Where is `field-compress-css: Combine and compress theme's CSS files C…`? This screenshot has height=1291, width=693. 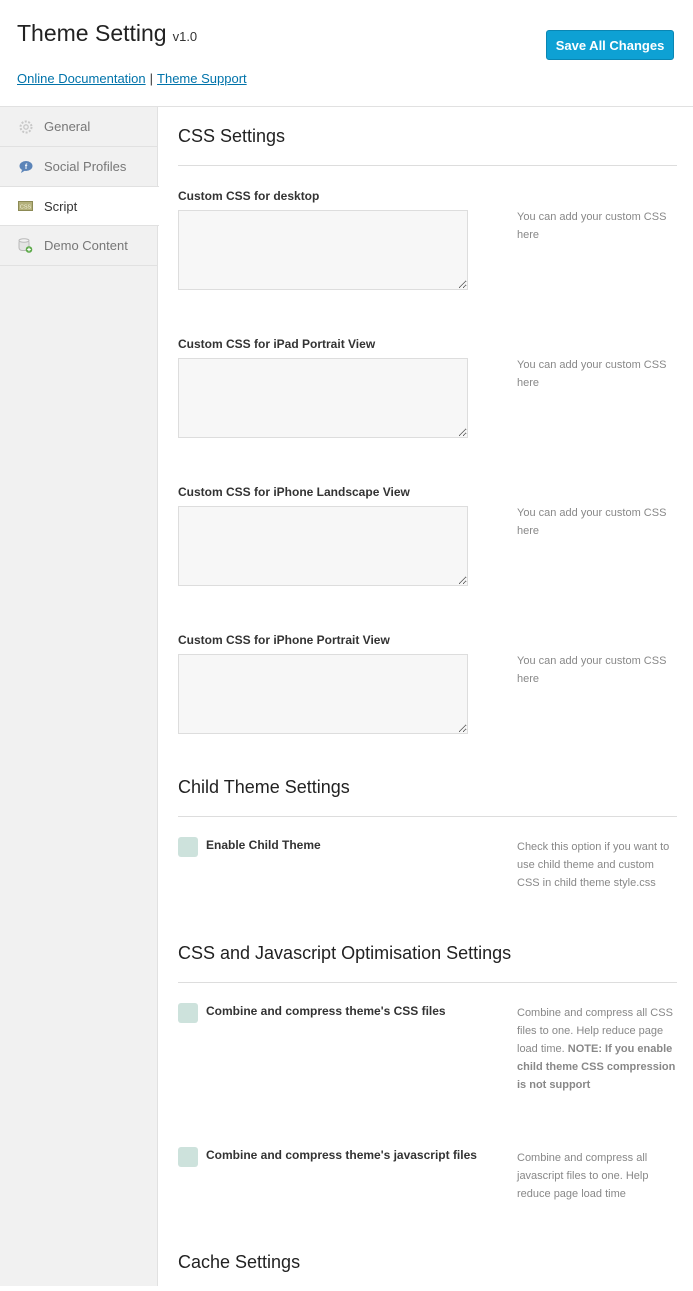 field-compress-css: Combine and compress theme's CSS files C… is located at coordinates (427, 1047).